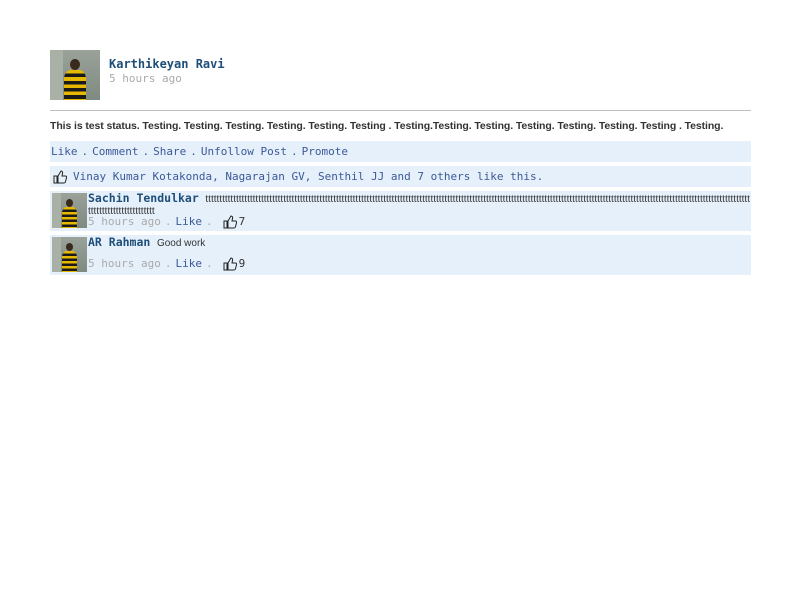  Describe the element at coordinates (400, 151) in the screenshot. I see `post-actions-bar: Like. Comment. Share. Unfollow Post. Promote` at that location.